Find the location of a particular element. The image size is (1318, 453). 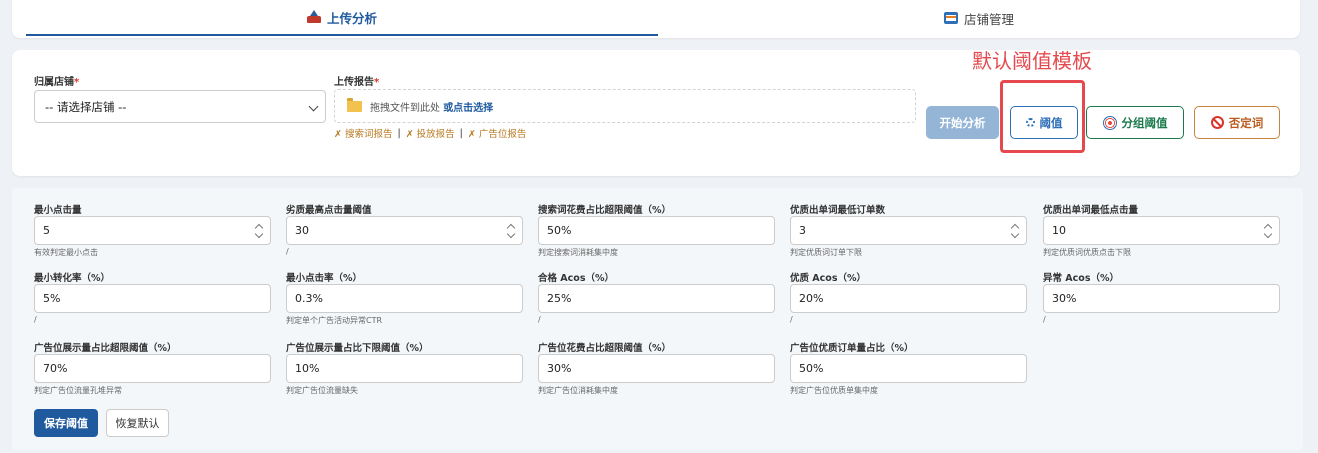

threshold-input-value: 30 is located at coordinates (302, 230).